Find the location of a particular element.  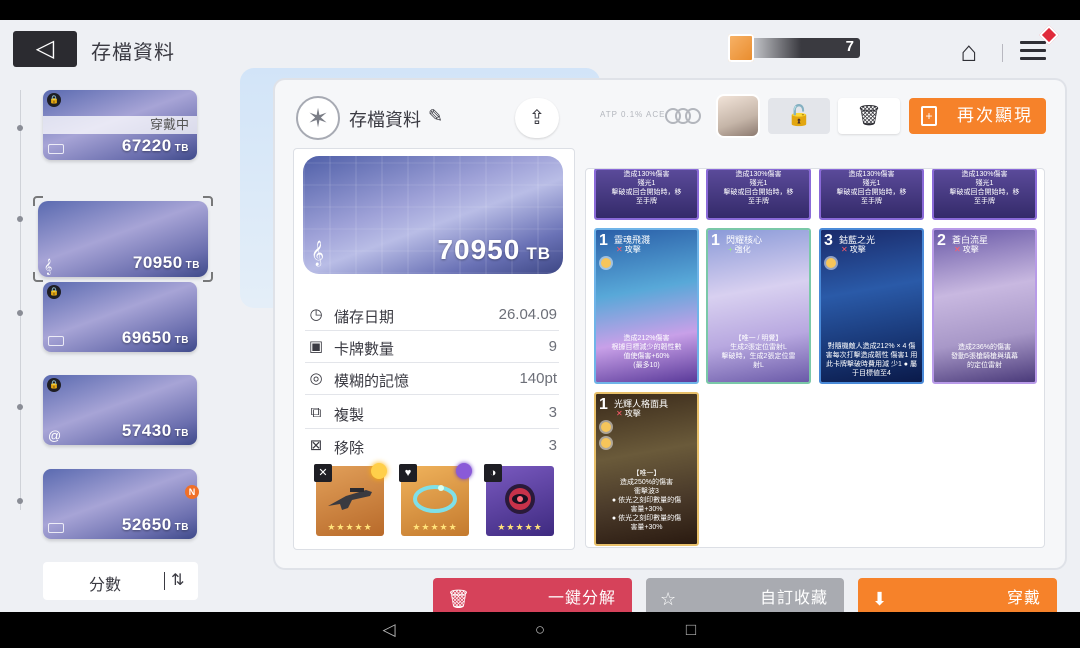

sort-control: 分數 ⇅ is located at coordinates (120, 581).